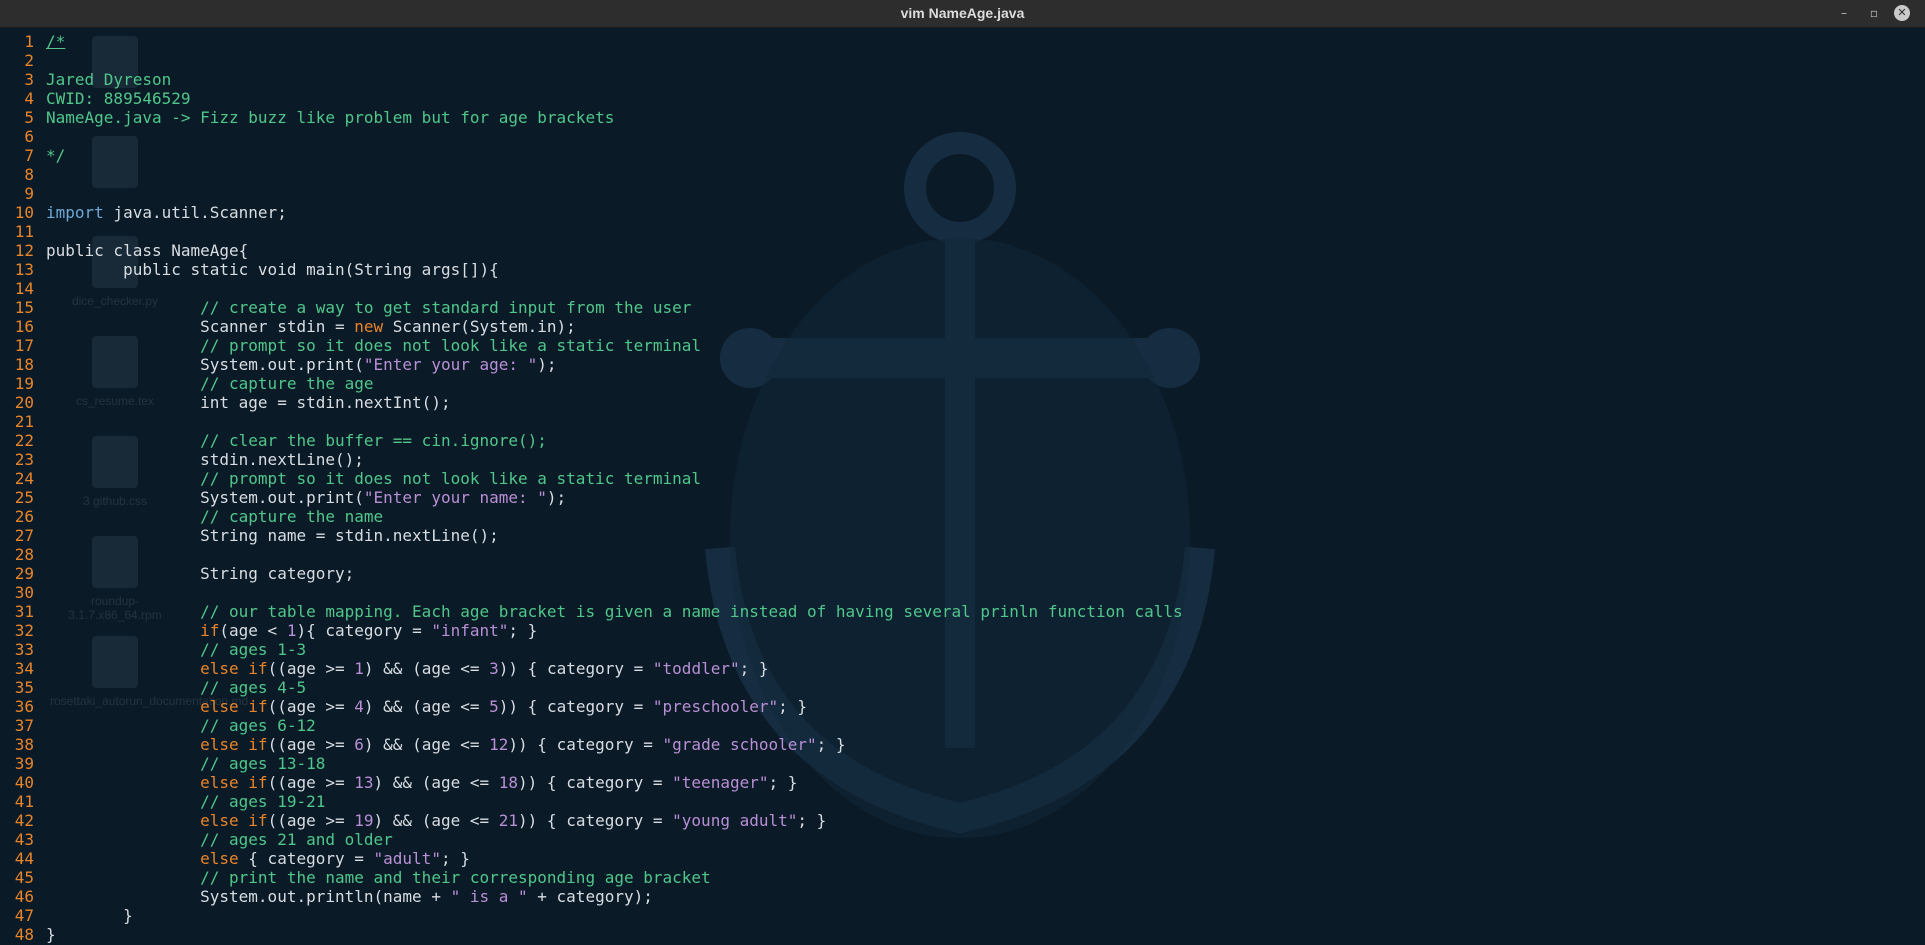  I want to click on code-token: // ages 6-12, so click(181, 725).